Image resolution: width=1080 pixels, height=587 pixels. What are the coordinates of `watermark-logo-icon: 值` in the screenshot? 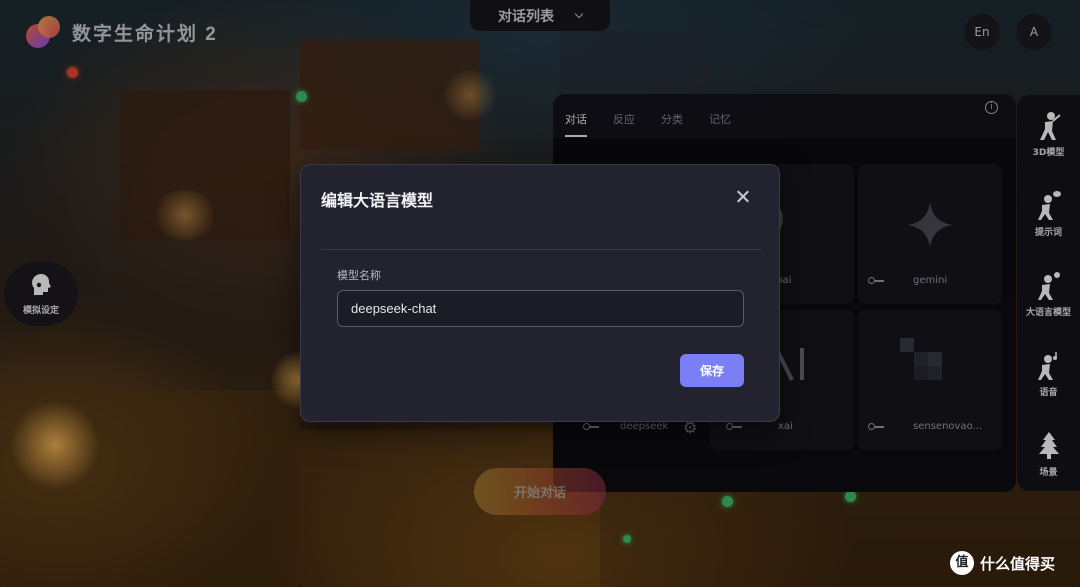 It's located at (962, 563).